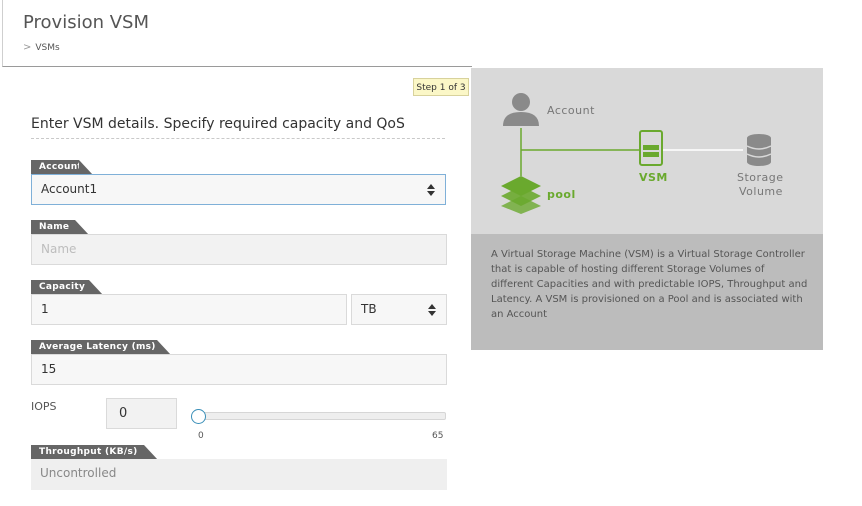 This screenshot has height=506, width=862. I want to click on throughput-input: Uncontrolled, so click(239, 474).